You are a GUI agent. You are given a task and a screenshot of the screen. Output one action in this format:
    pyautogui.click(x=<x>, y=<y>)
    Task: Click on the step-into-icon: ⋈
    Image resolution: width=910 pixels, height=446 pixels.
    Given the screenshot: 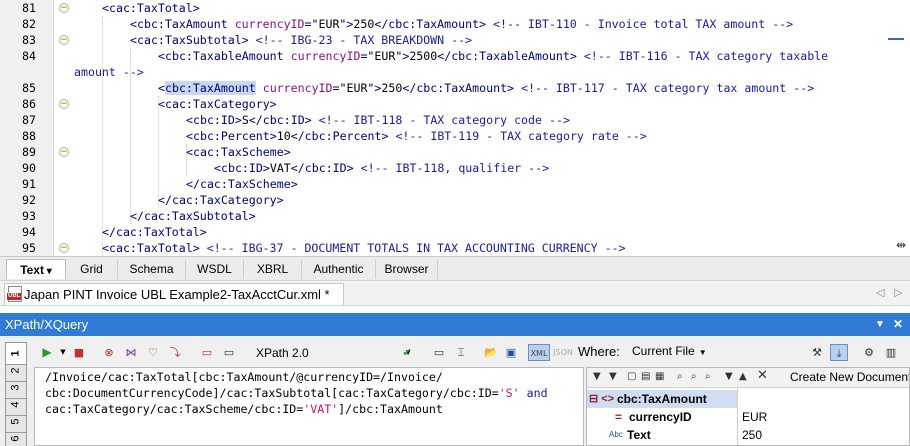 What is the action you would take?
    pyautogui.click(x=131, y=352)
    